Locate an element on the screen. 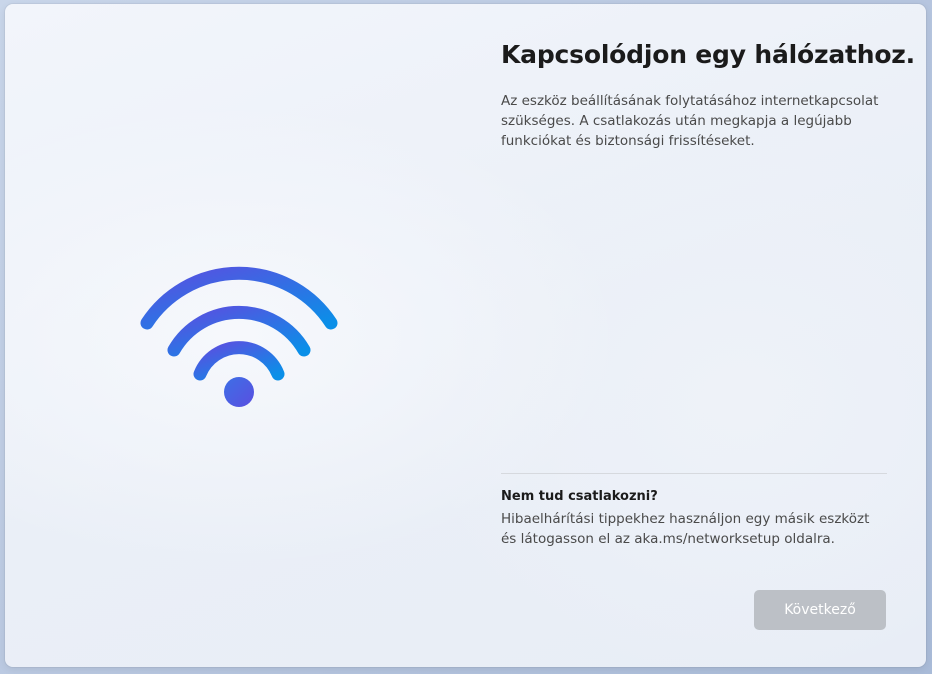  wifi-dot is located at coordinates (239, 392).